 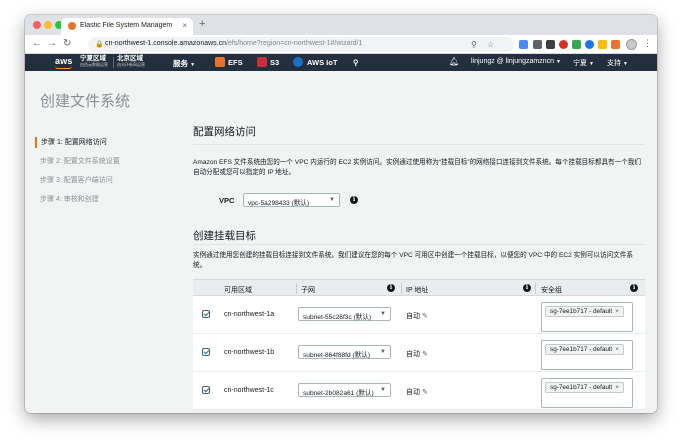 What do you see at coordinates (291, 200) in the screenshot?
I see `vpc-select: vpc-5a298433 (默认) ▼` at bounding box center [291, 200].